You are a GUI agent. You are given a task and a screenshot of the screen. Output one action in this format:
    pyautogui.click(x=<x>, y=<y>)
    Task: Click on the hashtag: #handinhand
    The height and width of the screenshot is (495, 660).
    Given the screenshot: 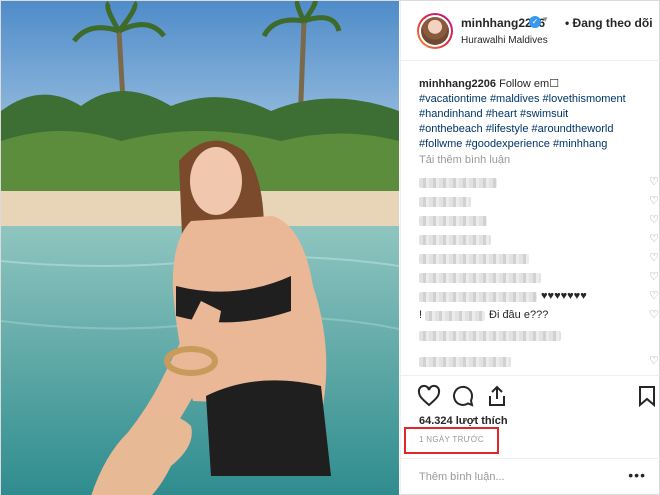 What is the action you would take?
    pyautogui.click(x=451, y=114)
    